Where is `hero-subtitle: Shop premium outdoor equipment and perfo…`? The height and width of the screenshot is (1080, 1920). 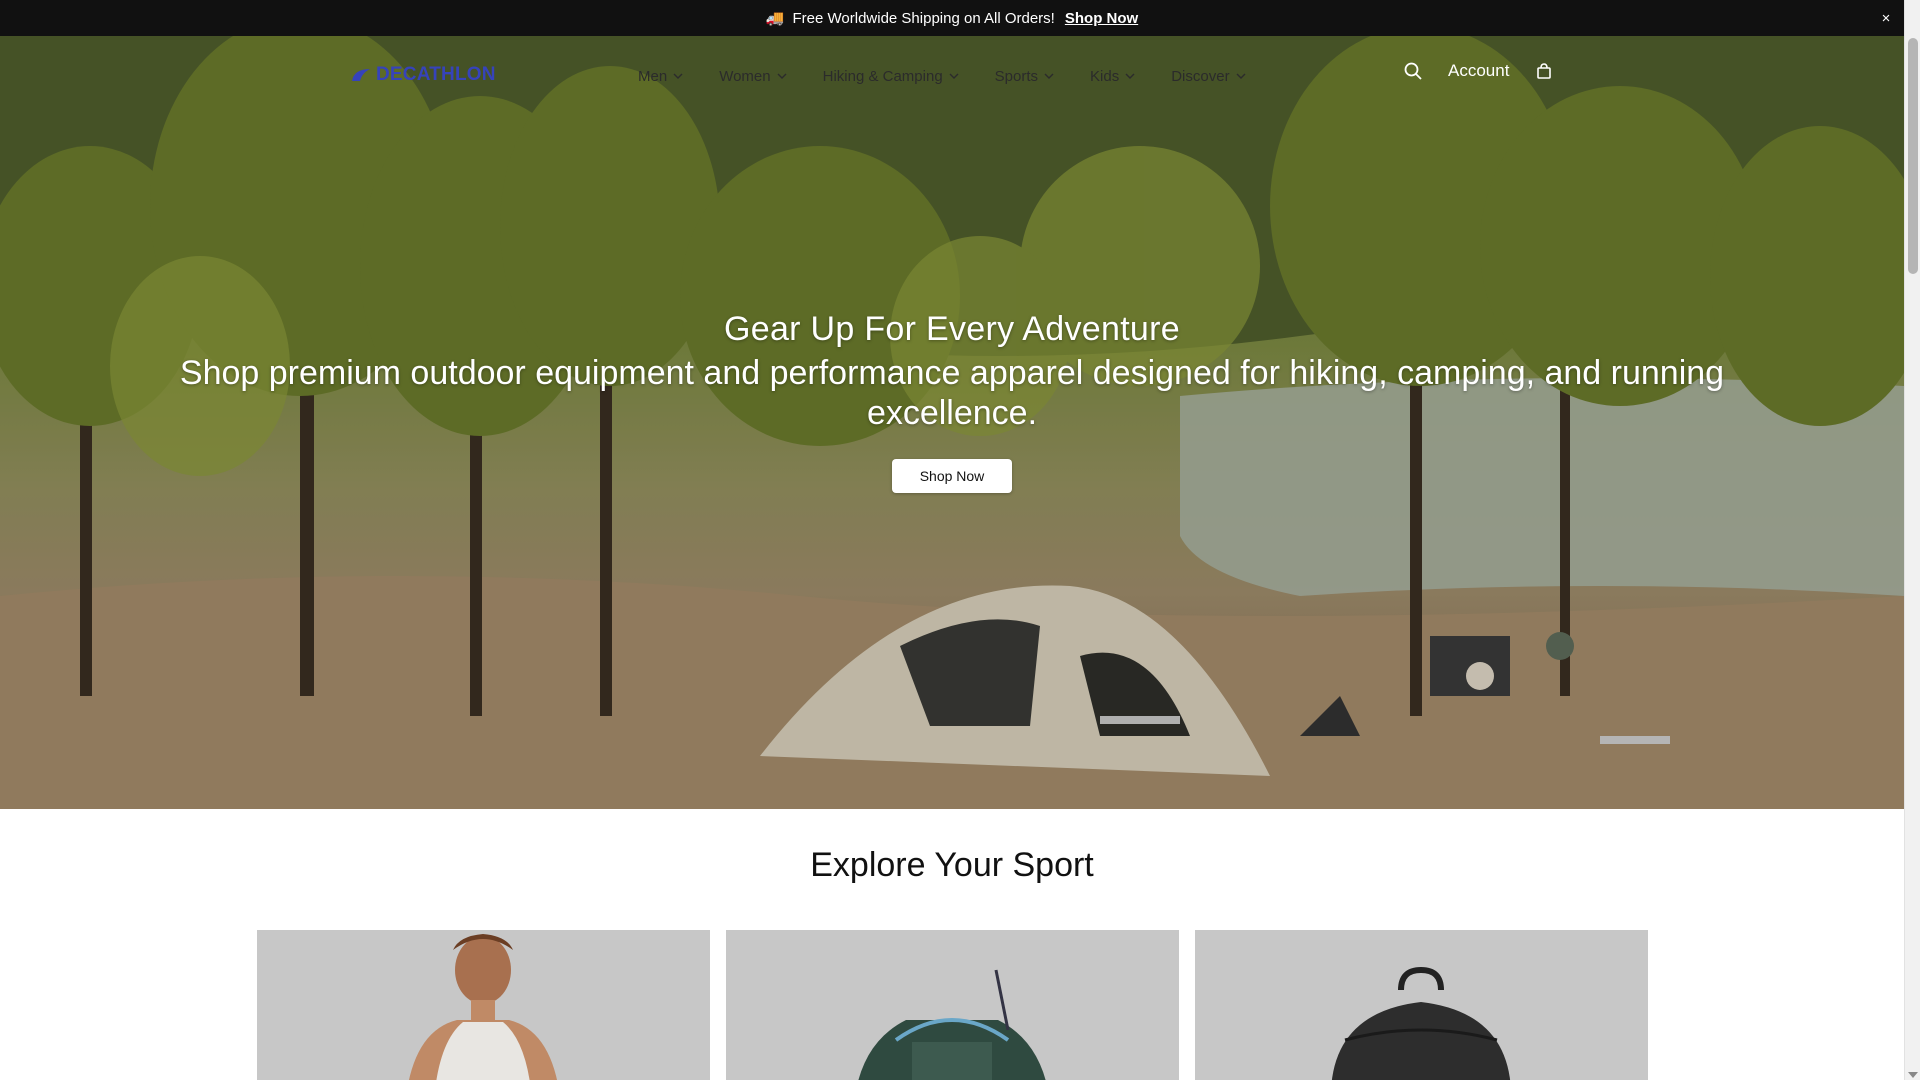
hero-subtitle: Shop premium outdoor equipment and perfo… is located at coordinates (952, 393).